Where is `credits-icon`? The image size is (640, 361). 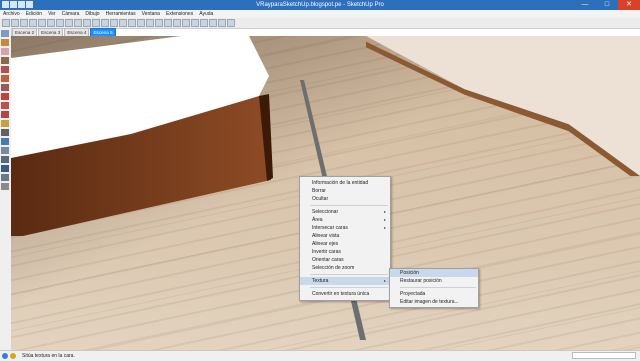 credits-icon is located at coordinates (13, 356).